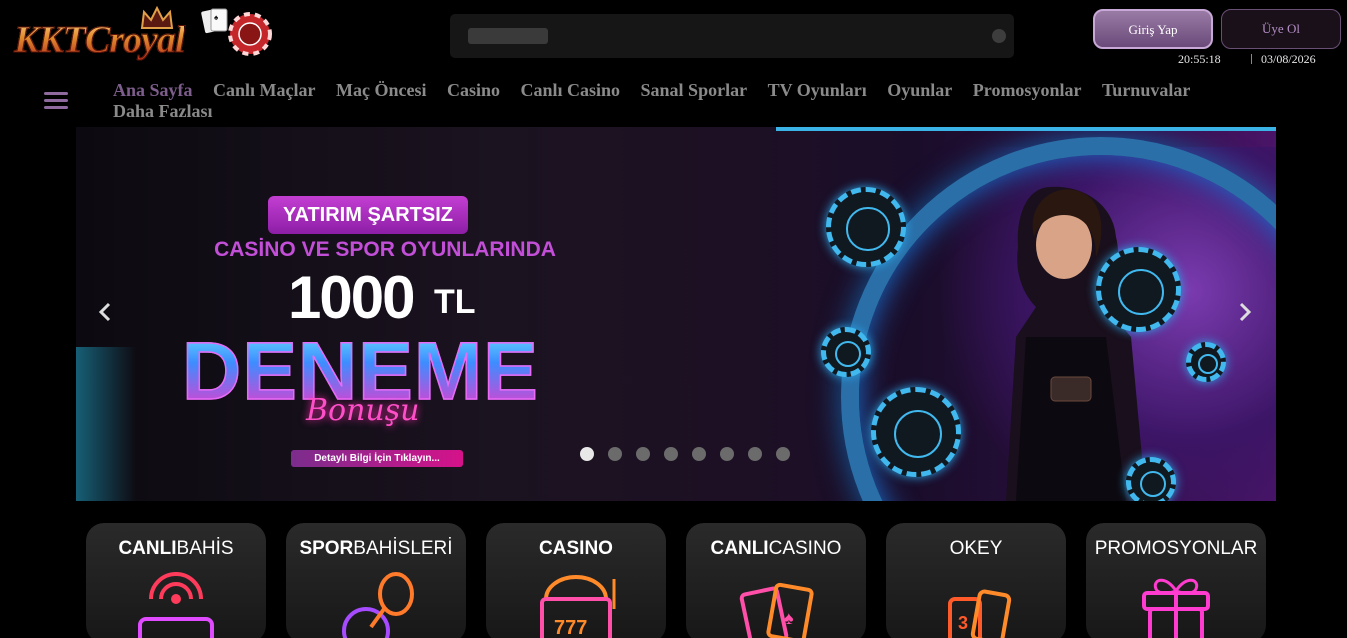 This screenshot has width=1347, height=638. What do you see at coordinates (1153, 29) in the screenshot?
I see `login-button: Giriş Yap` at bounding box center [1153, 29].